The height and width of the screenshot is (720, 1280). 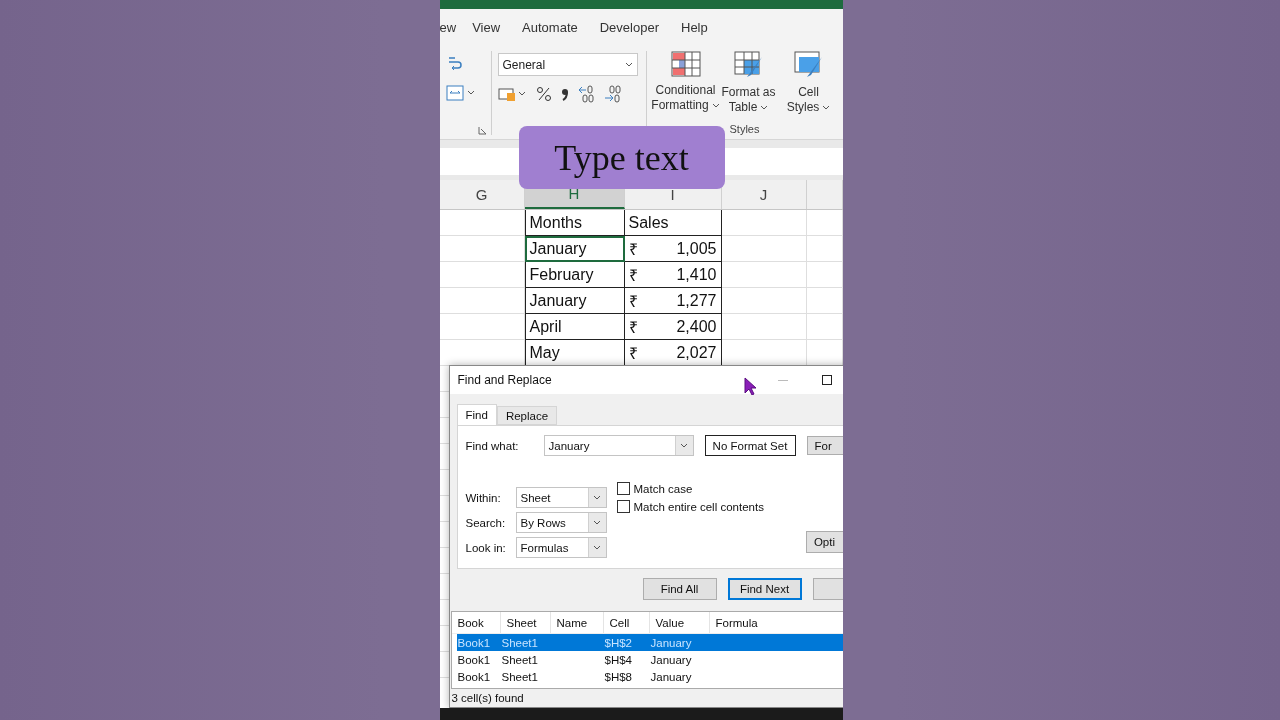 I want to click on field-label: Look in:, so click(x=486, y=547).